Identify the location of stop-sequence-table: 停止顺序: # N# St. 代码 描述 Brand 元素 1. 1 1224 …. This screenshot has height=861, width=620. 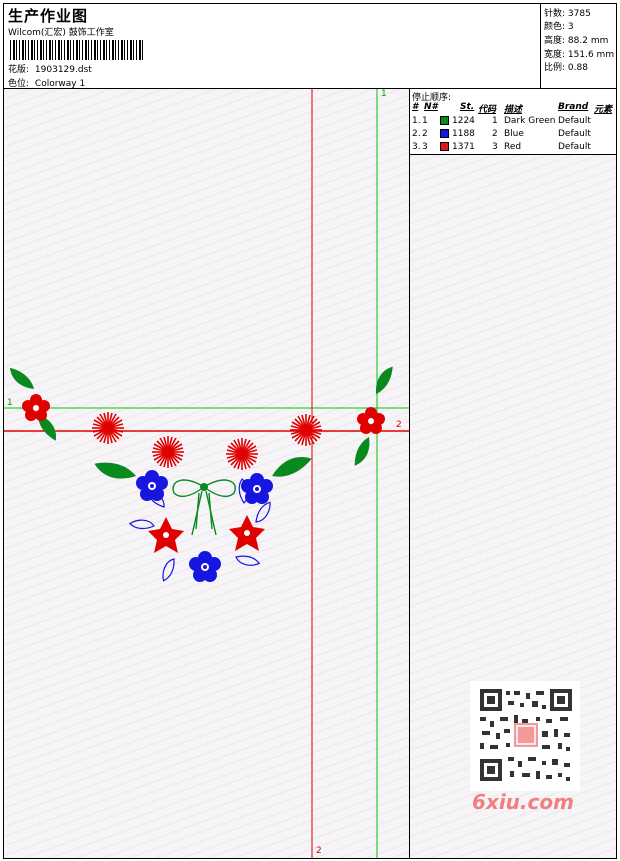
(513, 122).